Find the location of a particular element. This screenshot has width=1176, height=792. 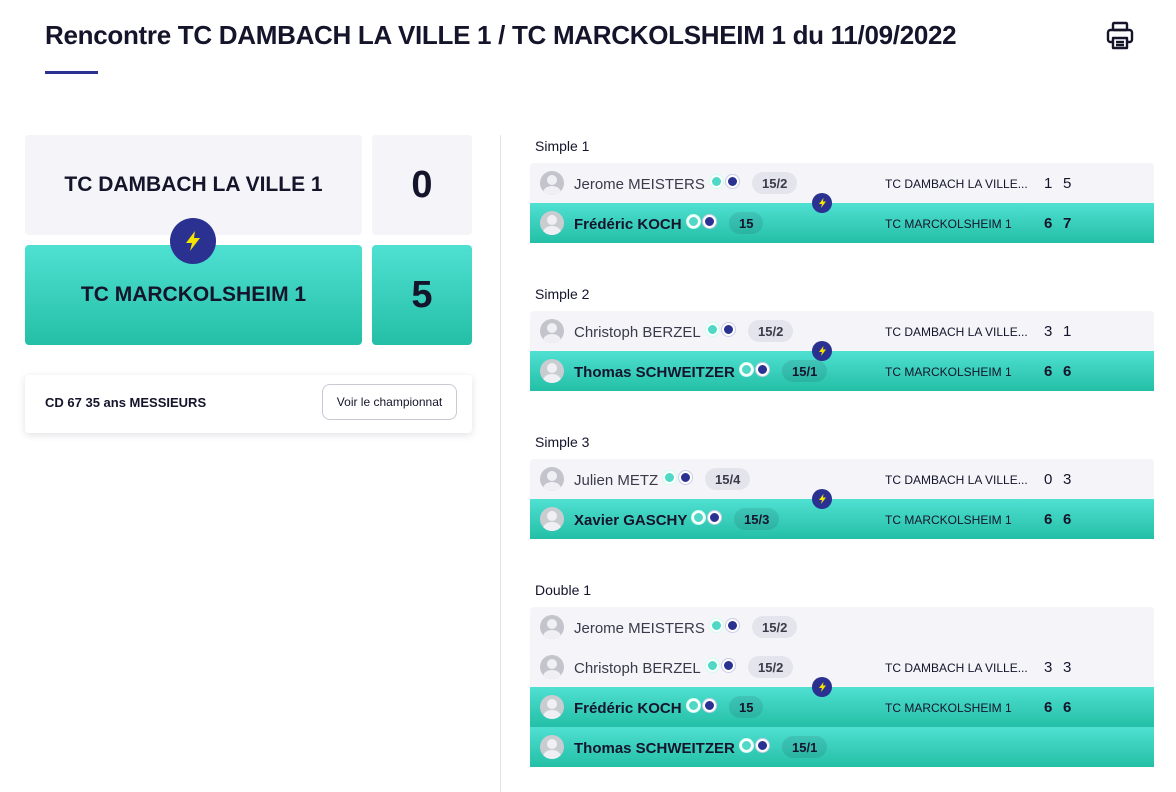

away-player-row: Frédéric KOCH 15 TC MARCKOLSHEIM 1 66 is located at coordinates (842, 707).